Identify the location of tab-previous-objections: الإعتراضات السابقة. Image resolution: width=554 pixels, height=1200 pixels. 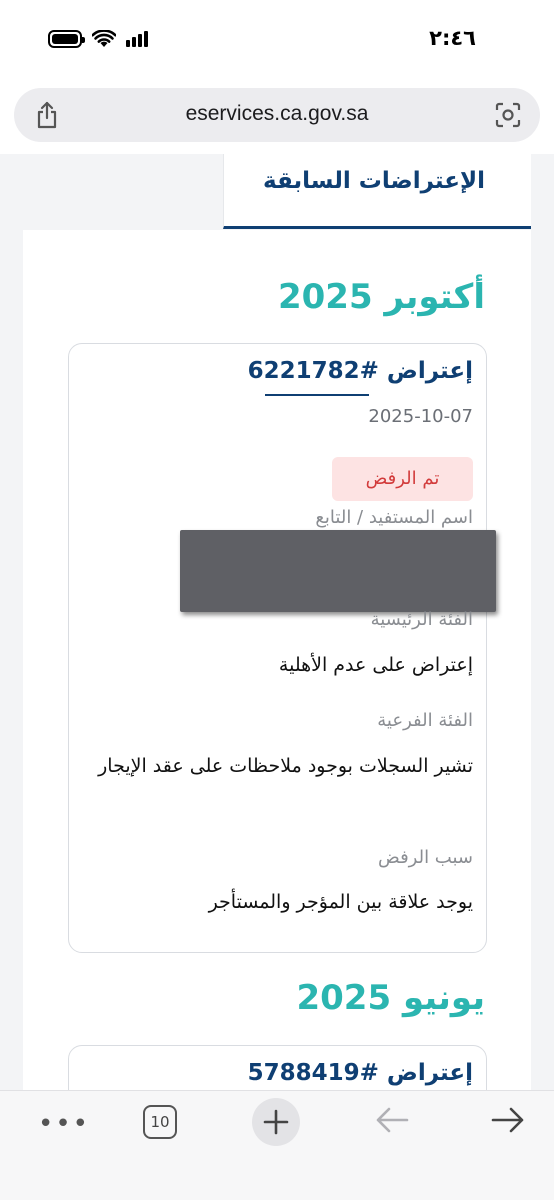
(377, 191).